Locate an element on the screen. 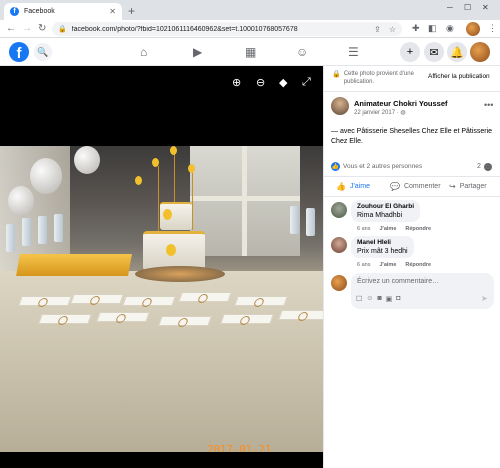 The width and height of the screenshot is (500, 468). maximize-icon: ☐ is located at coordinates (467, 7).